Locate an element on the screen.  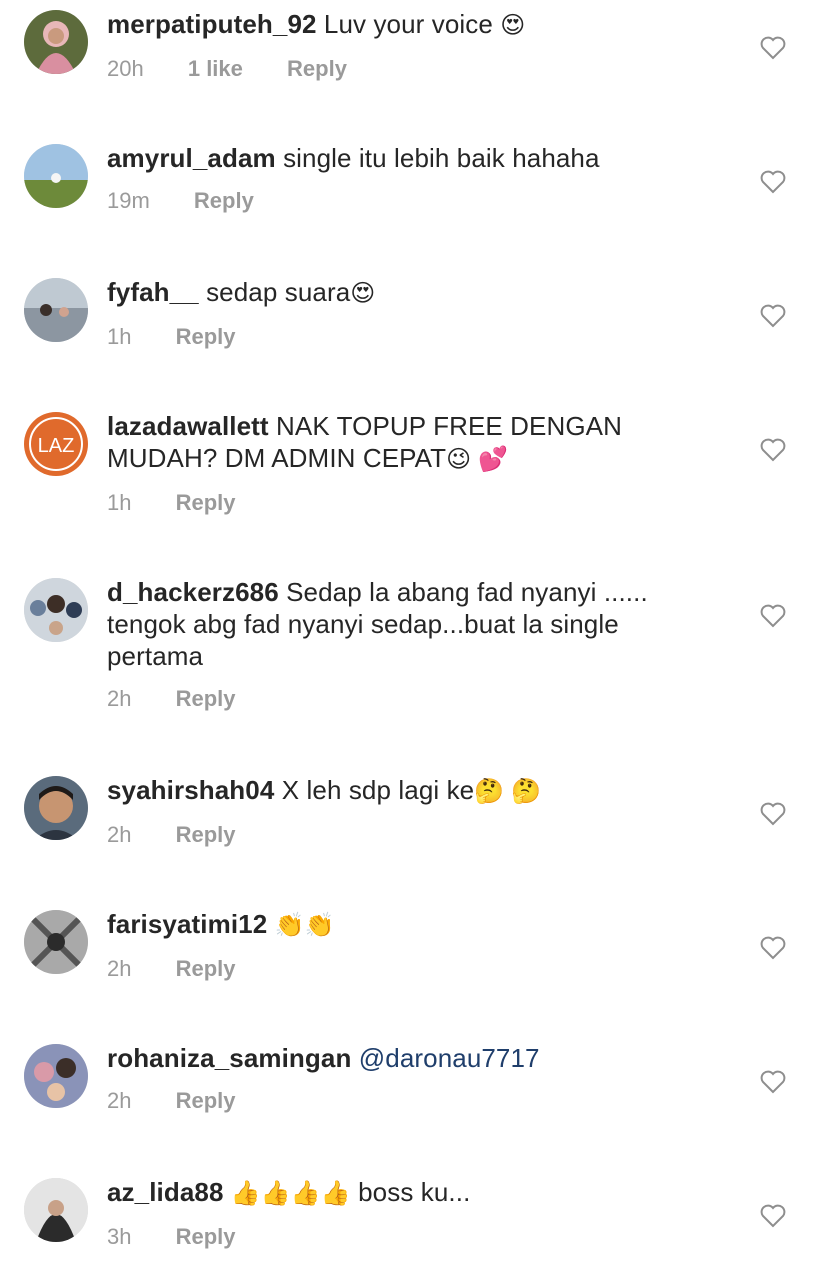
laz-logo-text: LAZ is located at coordinates (56, 446).